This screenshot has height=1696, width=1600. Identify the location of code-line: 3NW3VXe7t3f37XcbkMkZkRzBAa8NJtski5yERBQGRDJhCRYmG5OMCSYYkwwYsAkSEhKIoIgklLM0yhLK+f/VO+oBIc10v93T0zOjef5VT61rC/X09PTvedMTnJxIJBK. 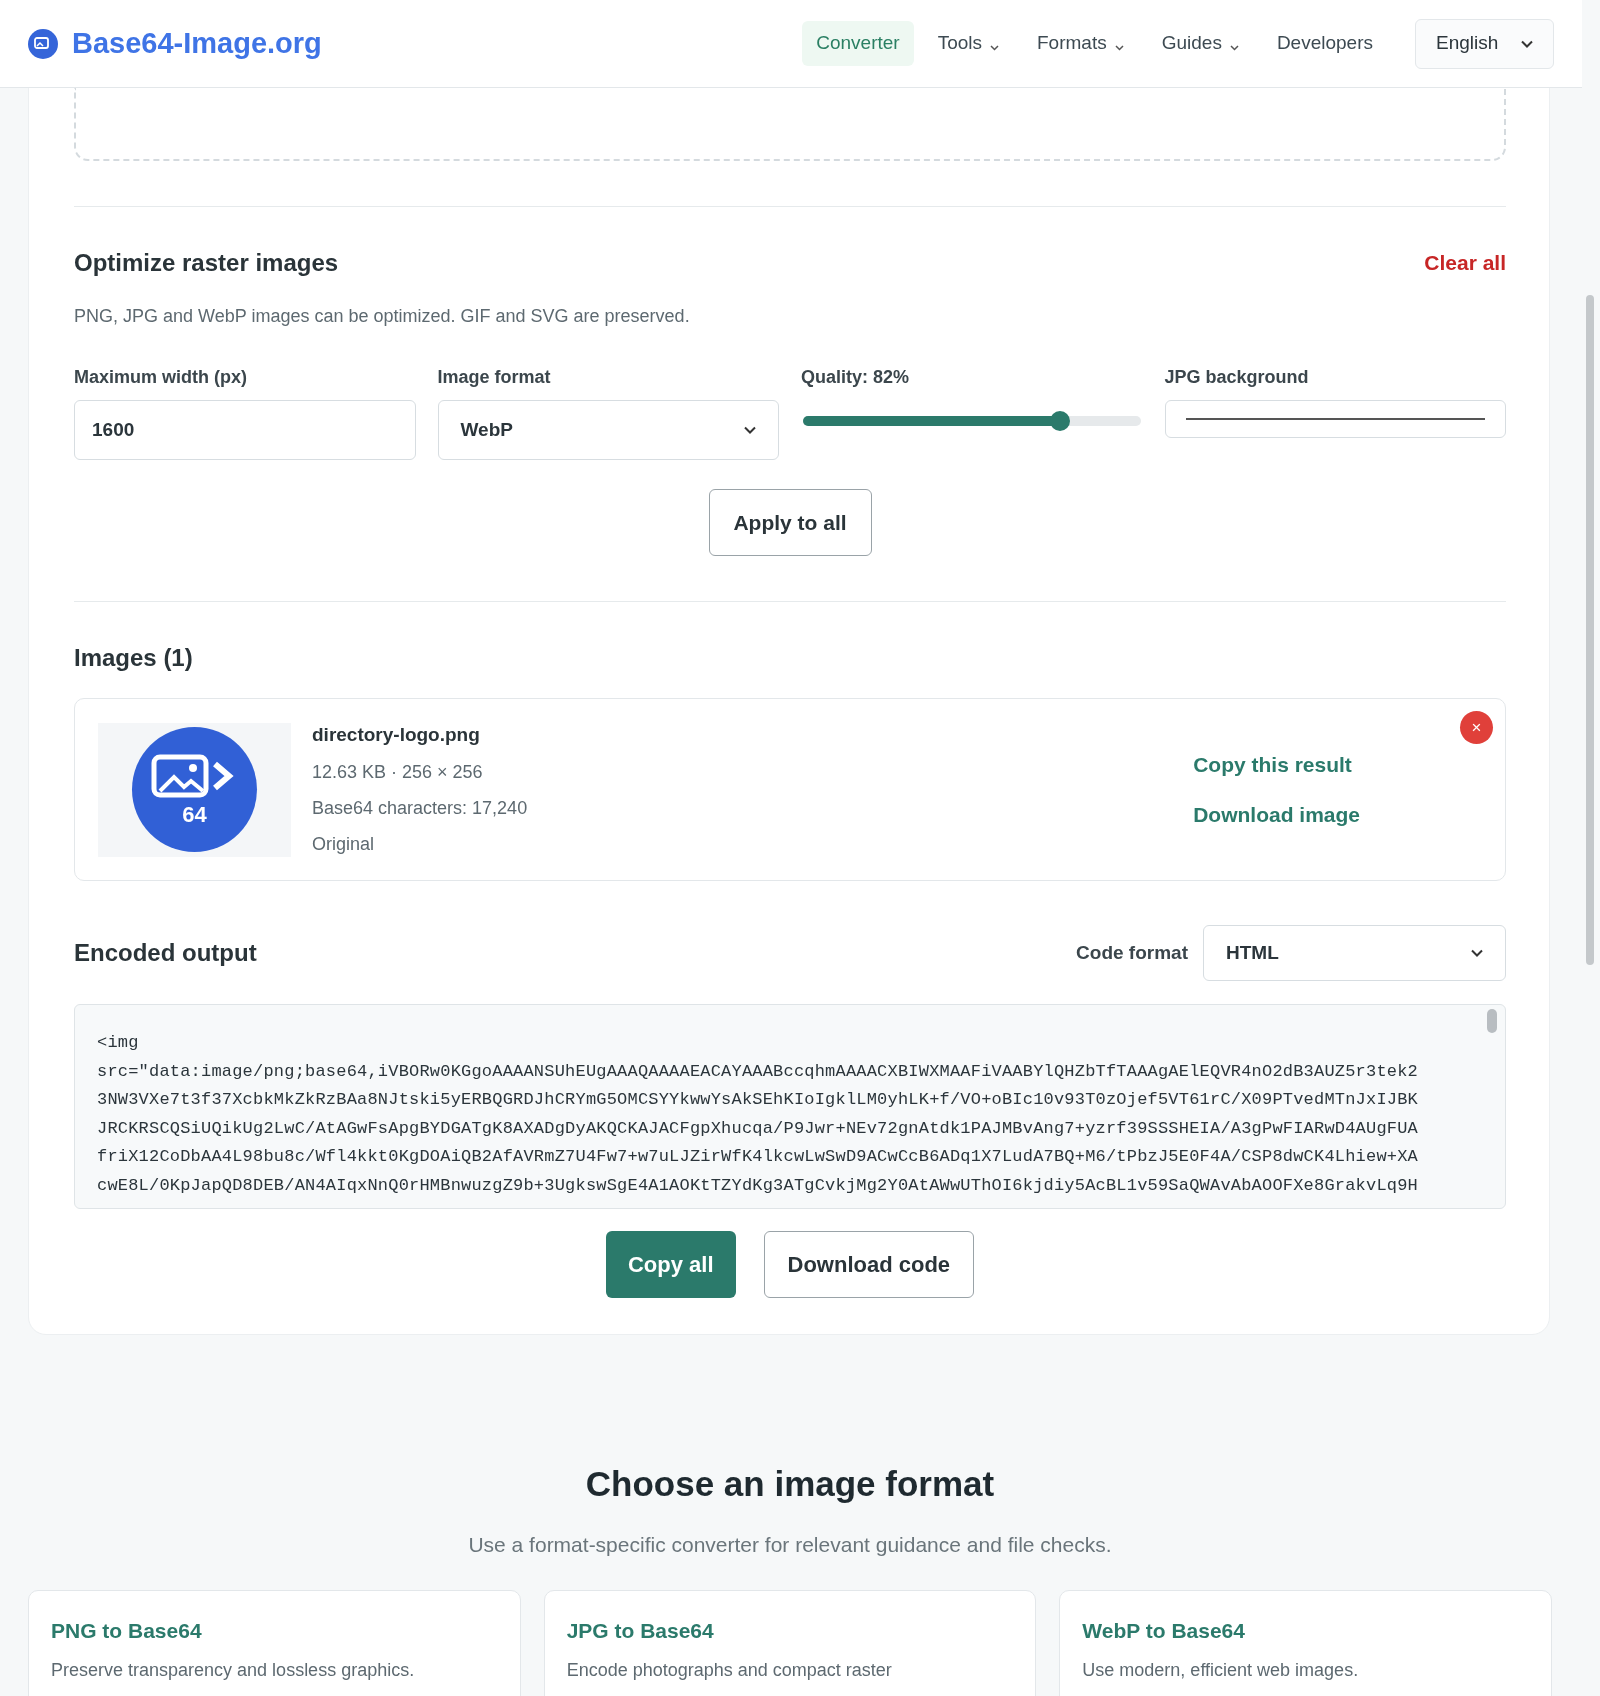
(758, 1100).